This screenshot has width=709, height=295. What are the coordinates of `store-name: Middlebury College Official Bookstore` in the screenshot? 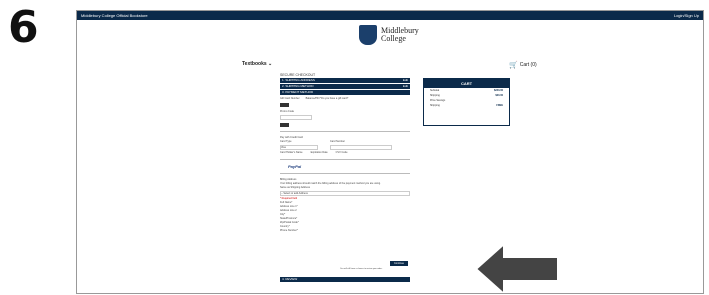 It's located at (114, 15).